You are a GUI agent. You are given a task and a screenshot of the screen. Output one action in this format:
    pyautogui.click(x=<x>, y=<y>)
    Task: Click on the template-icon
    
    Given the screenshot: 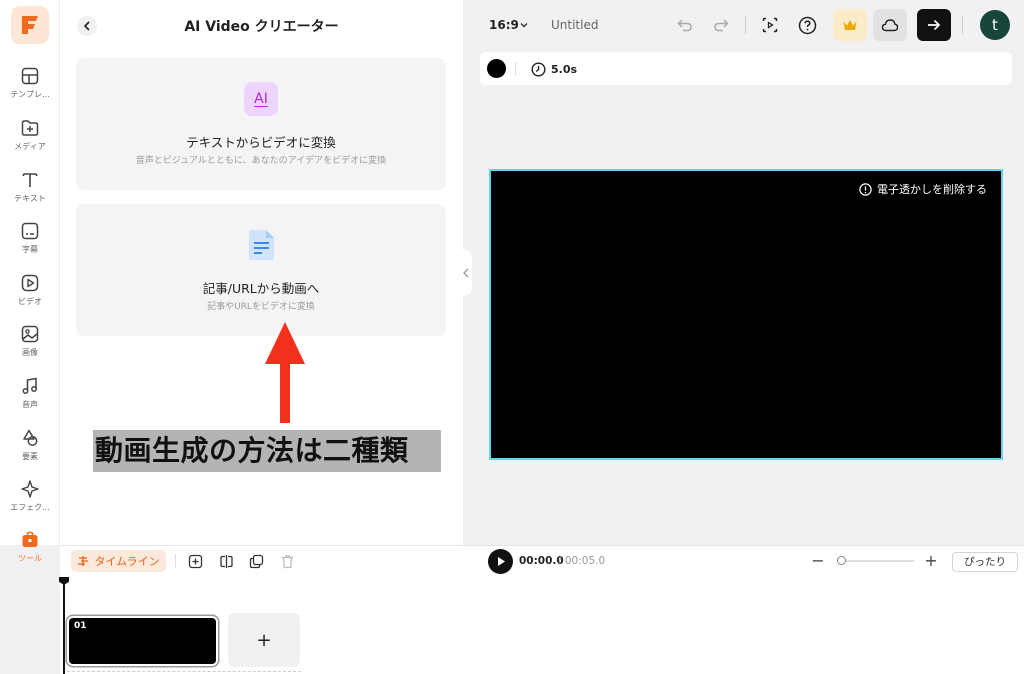 What is the action you would take?
    pyautogui.click(x=30, y=76)
    